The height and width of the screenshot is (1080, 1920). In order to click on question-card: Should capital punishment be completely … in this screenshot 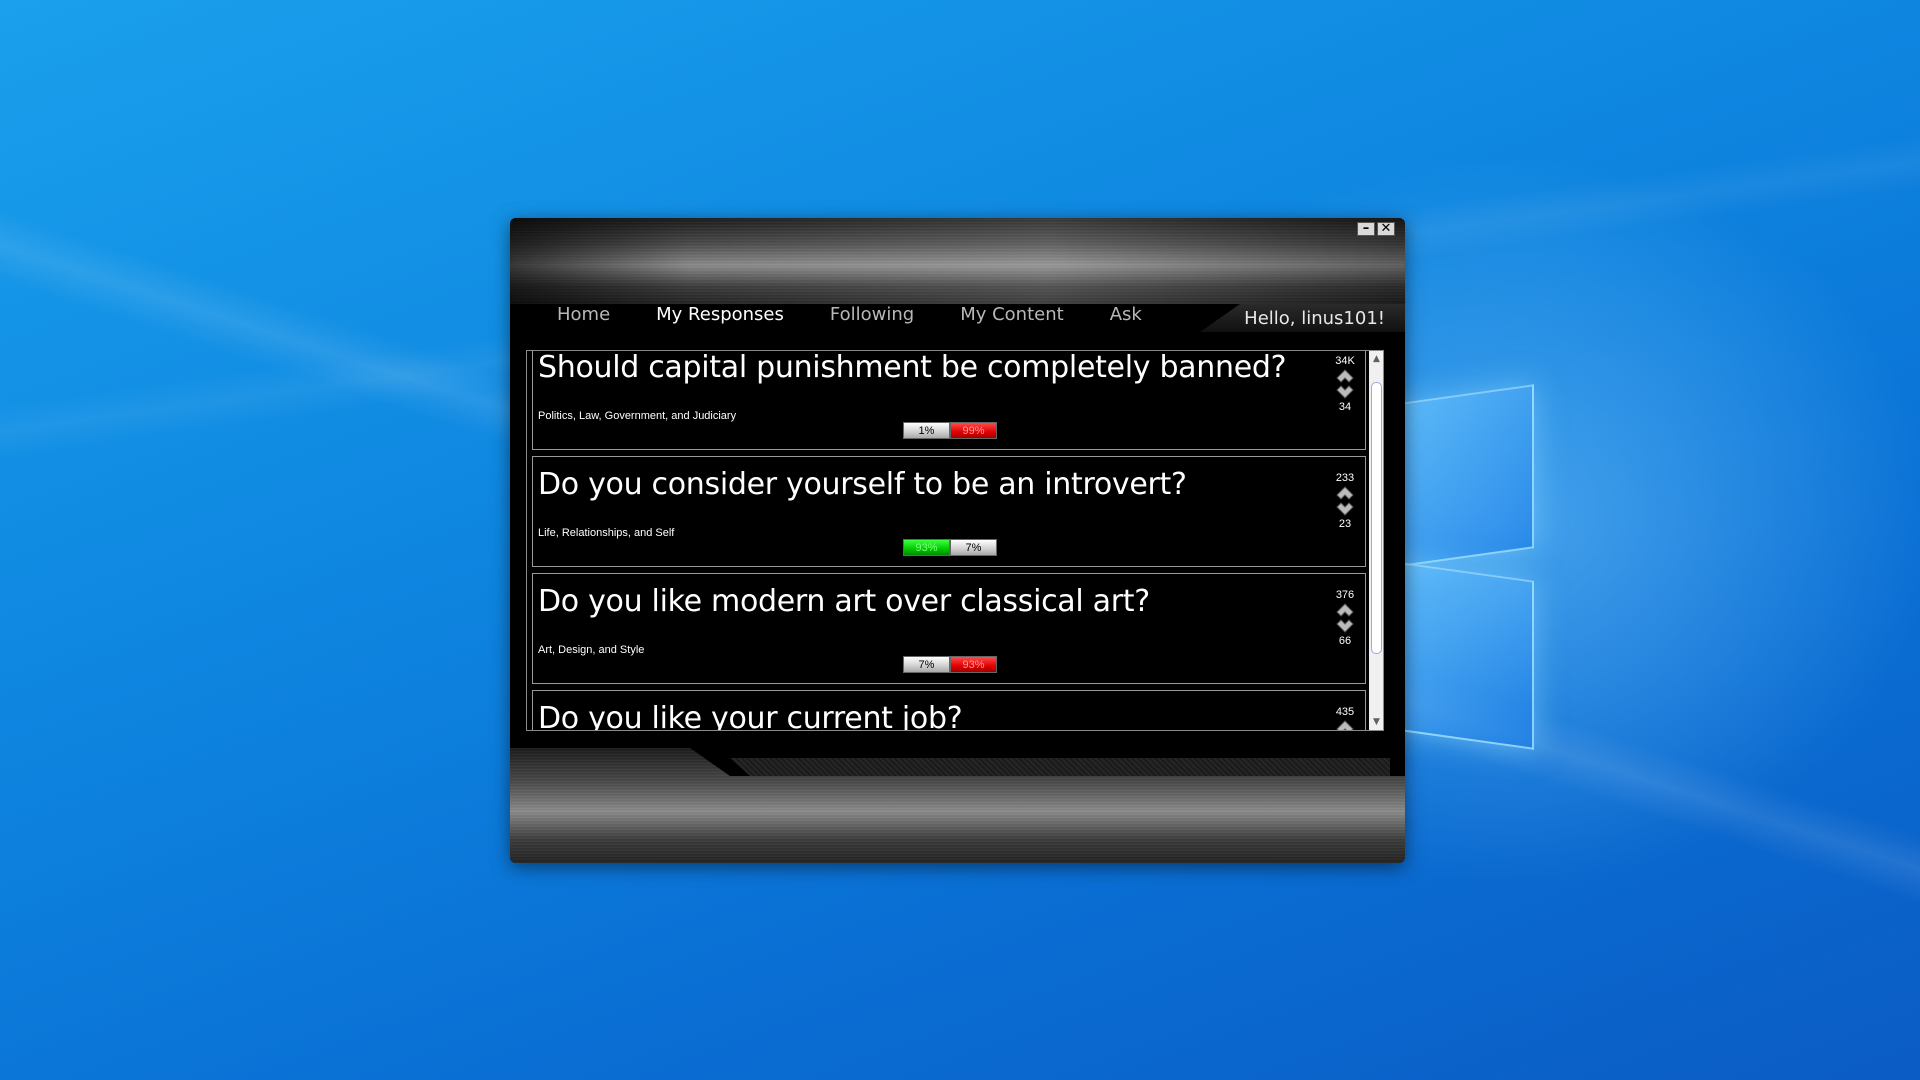, I will do `click(949, 400)`.